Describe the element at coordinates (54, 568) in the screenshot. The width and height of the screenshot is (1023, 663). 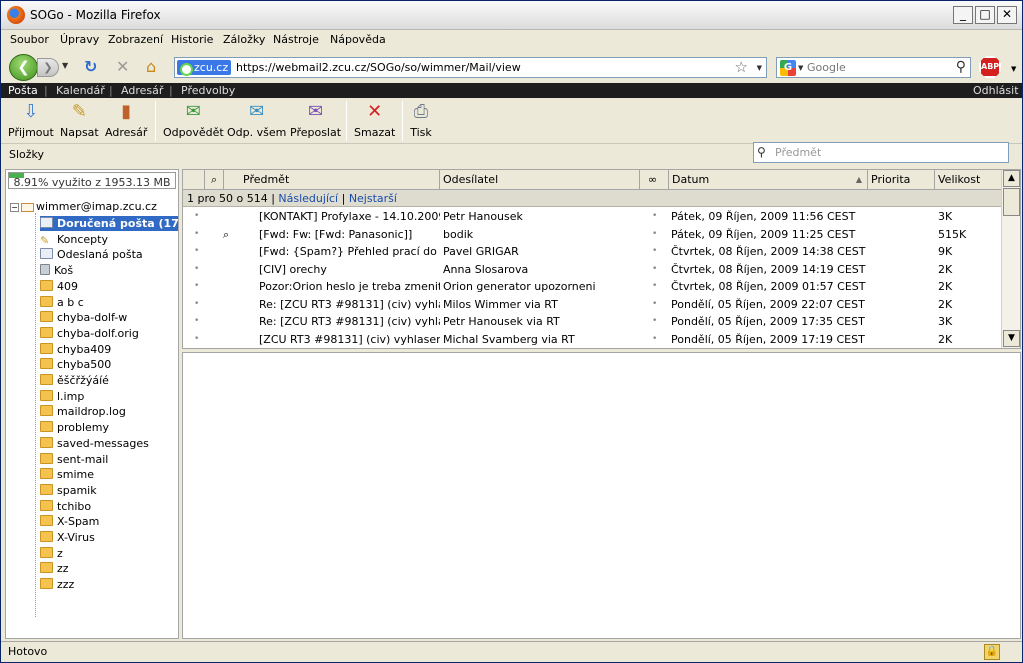
I see `folder-item: zz` at that location.